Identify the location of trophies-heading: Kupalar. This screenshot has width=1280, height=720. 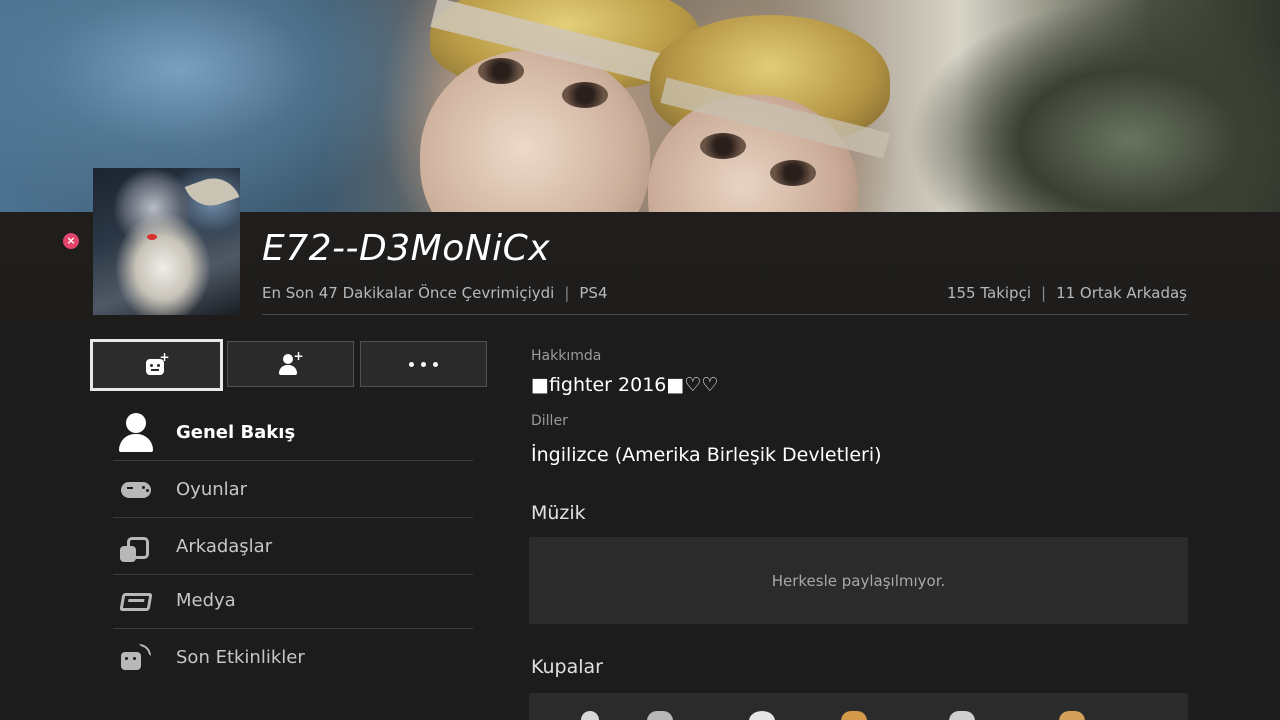
(567, 667).